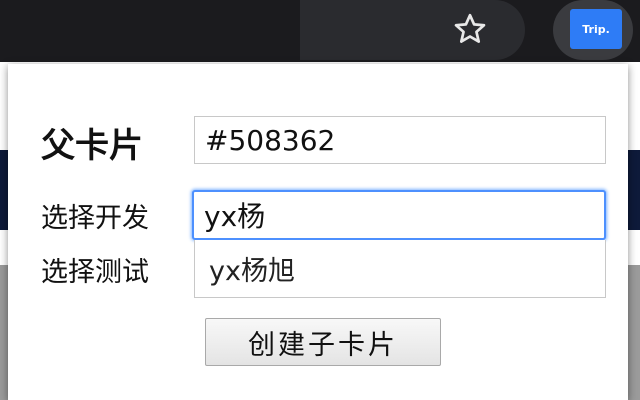 The image size is (640, 400). Describe the element at coordinates (400, 140) in the screenshot. I see `parent-card-input` at that location.